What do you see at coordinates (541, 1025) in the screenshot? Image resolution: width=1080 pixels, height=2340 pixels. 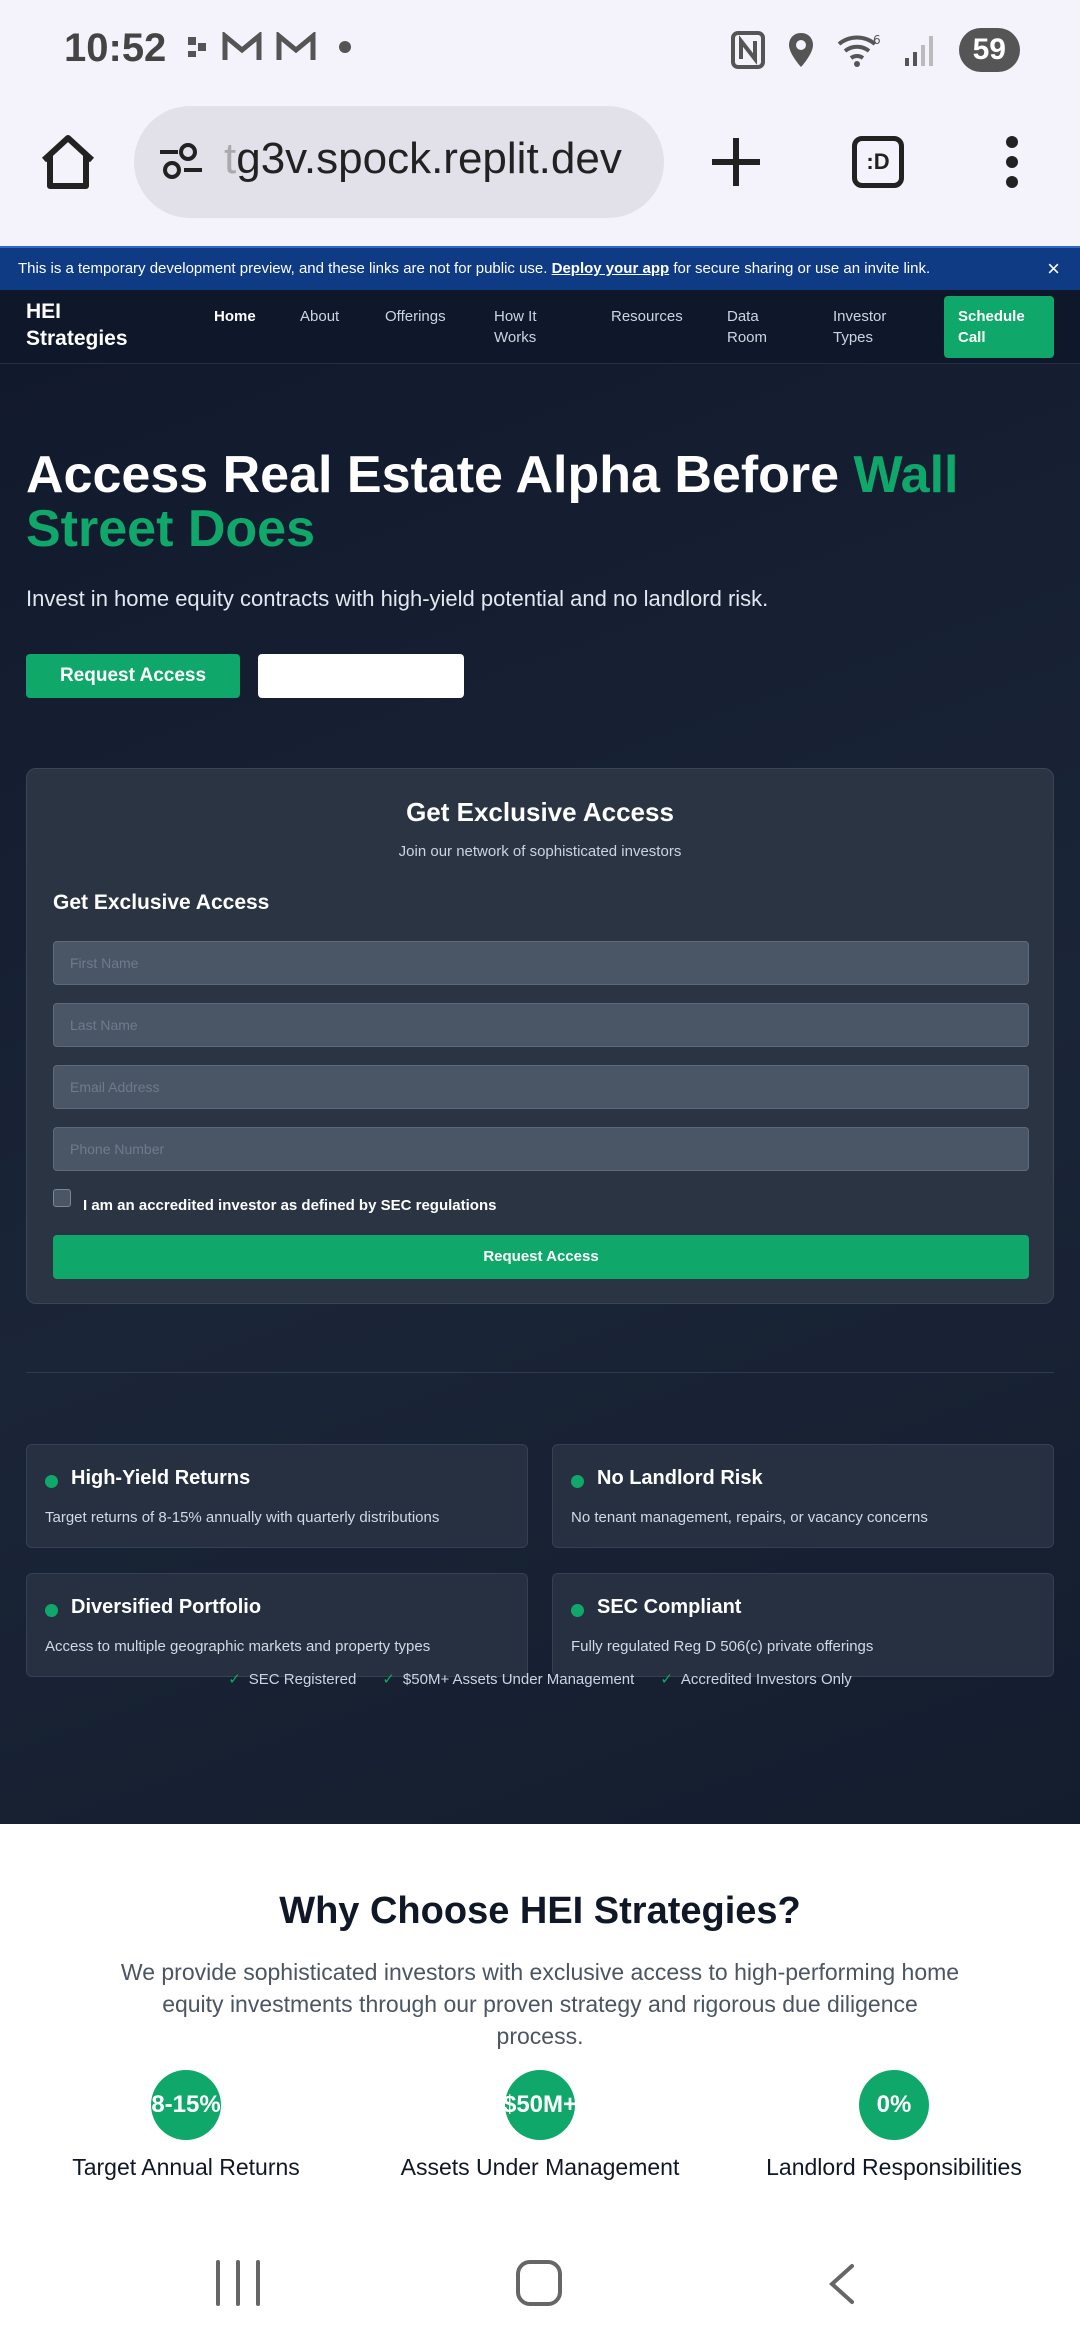 I see `last-name-field` at bounding box center [541, 1025].